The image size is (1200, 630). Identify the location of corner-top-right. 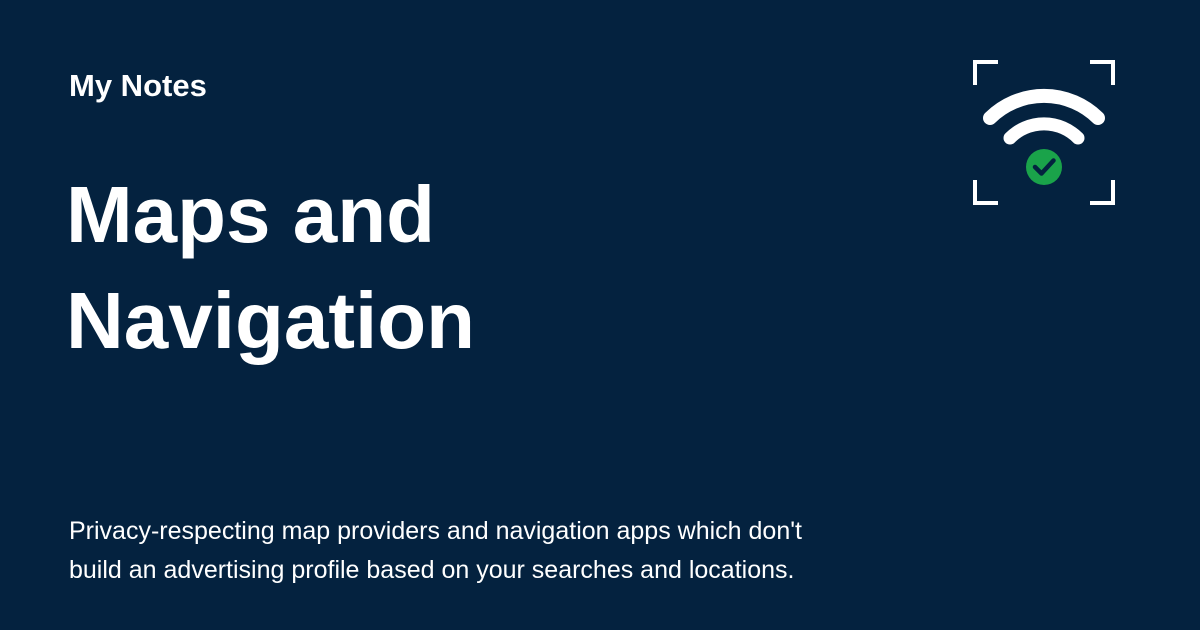
(1102, 72).